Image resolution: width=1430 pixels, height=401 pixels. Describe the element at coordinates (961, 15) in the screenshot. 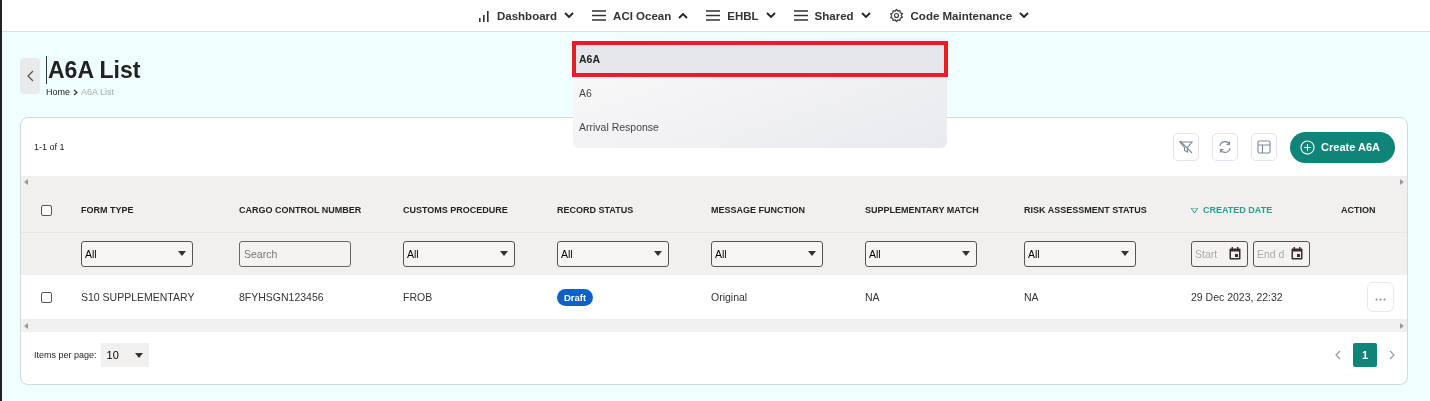

I see `nav-label: Code Maintenance` at that location.